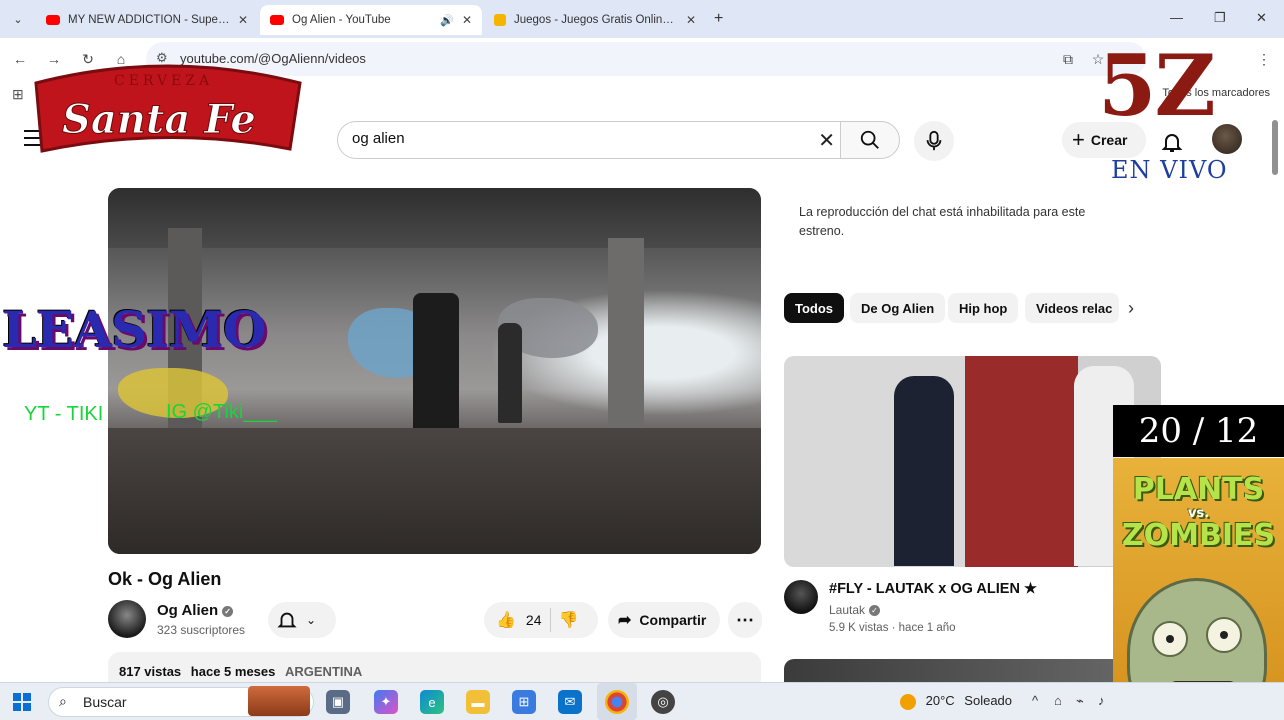 Image resolution: width=1284 pixels, height=720 pixels. I want to click on bell-icon, so click(287, 620).